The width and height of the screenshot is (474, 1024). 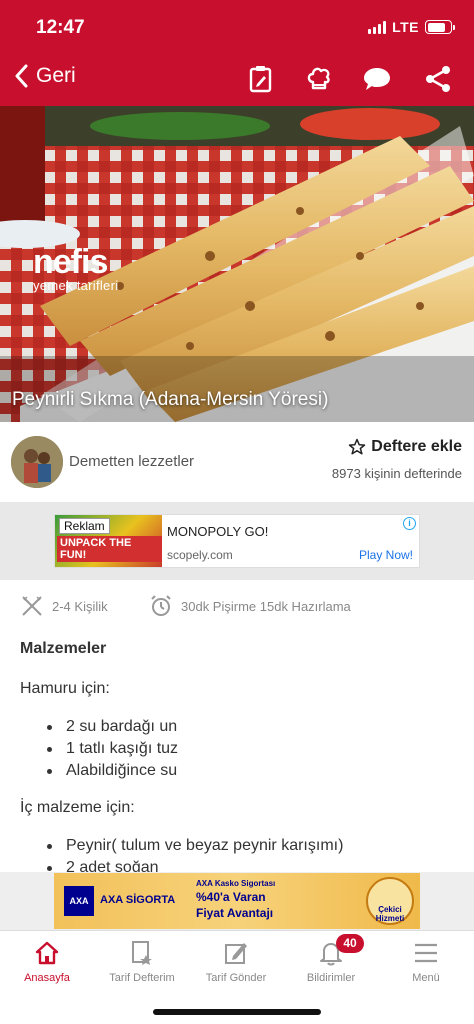 What do you see at coordinates (138, 900) in the screenshot?
I see `axa-brand: AXA SİGORTA` at bounding box center [138, 900].